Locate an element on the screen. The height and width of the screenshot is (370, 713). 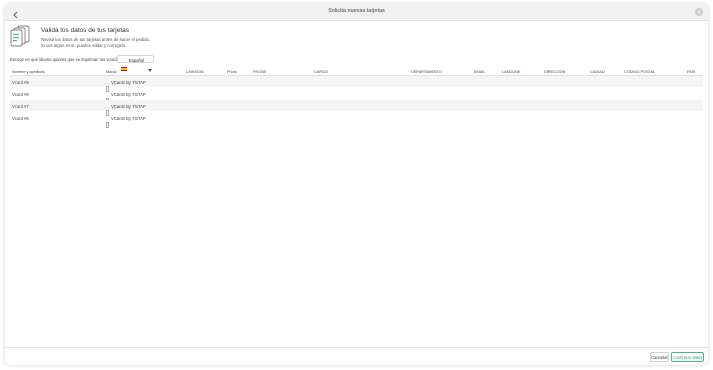
language-select-value: Español is located at coordinates (137, 60).